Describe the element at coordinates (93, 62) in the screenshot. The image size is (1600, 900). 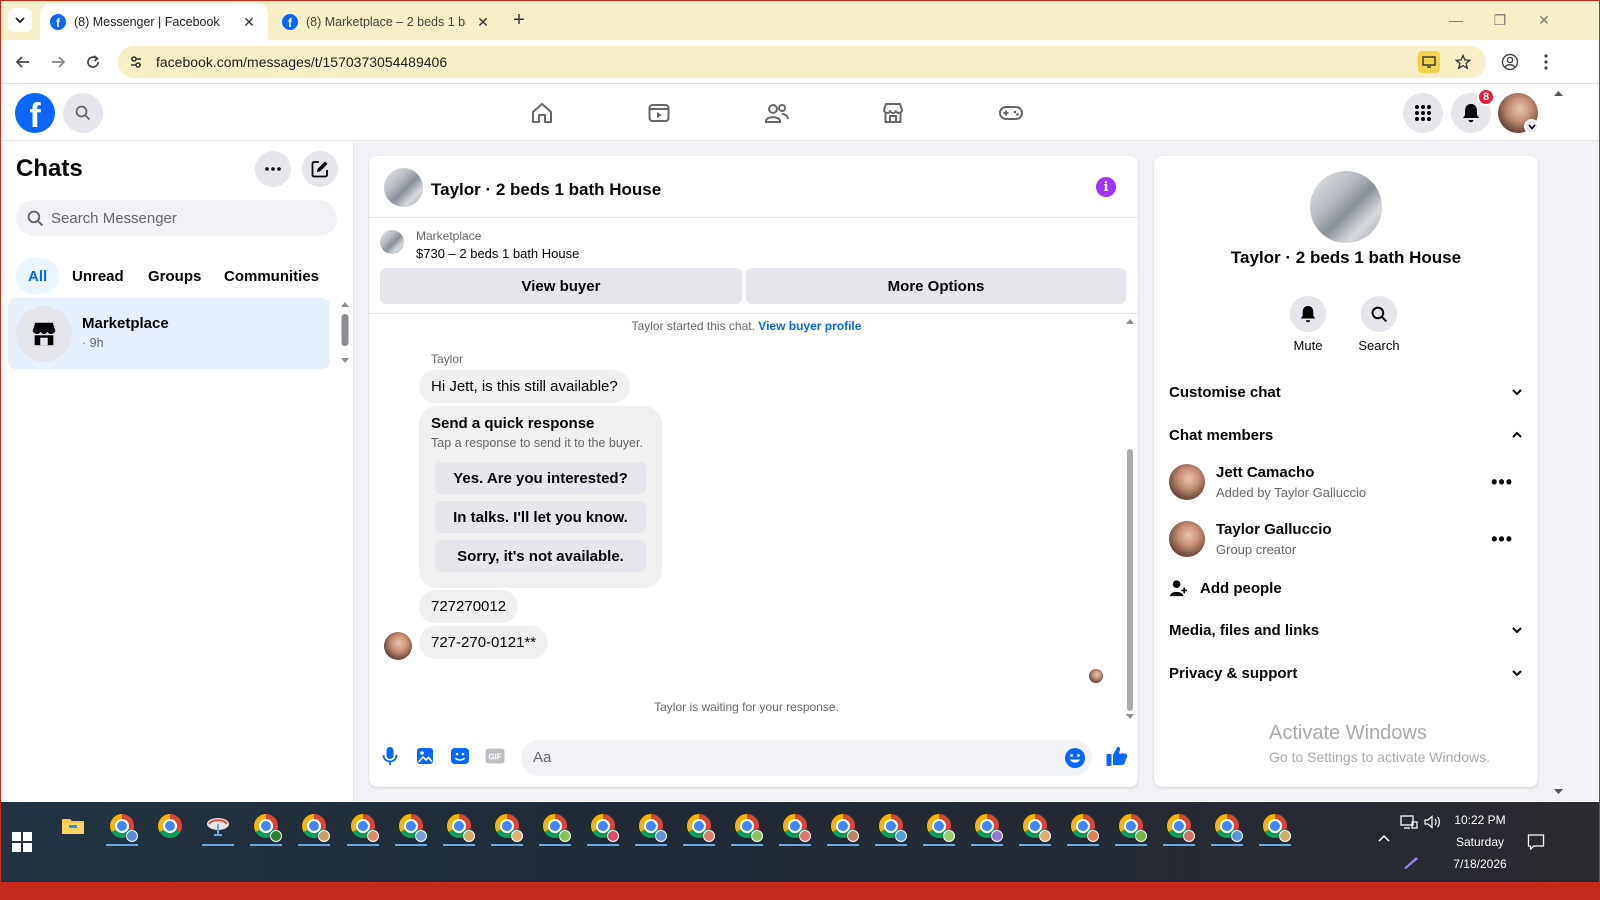
I see `reload-button` at that location.